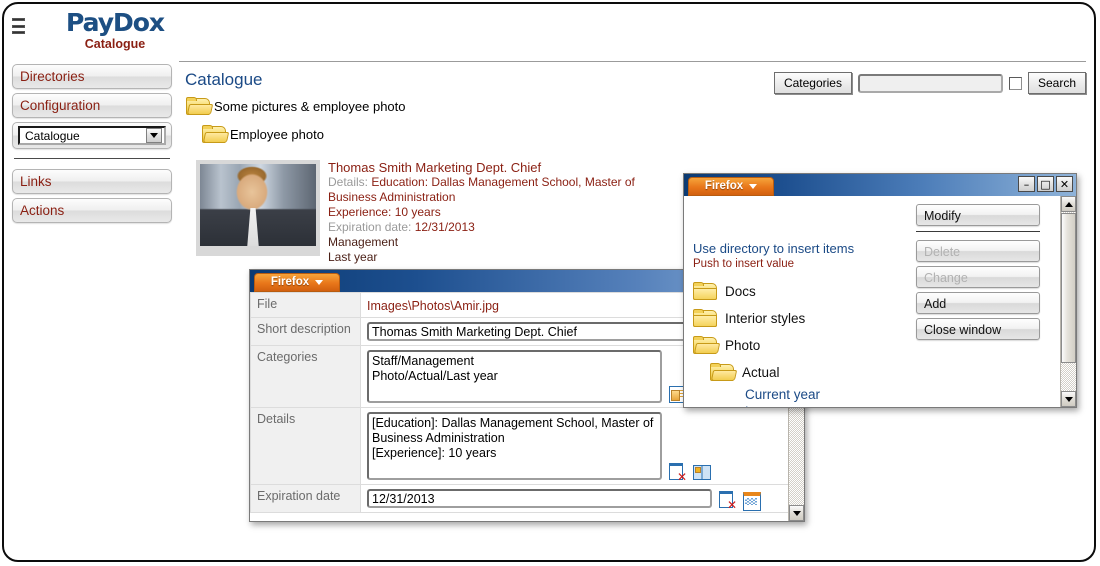 The width and height of the screenshot is (1100, 566). What do you see at coordinates (92, 105) in the screenshot?
I see `sidebar-item-configuration: Configuration` at bounding box center [92, 105].